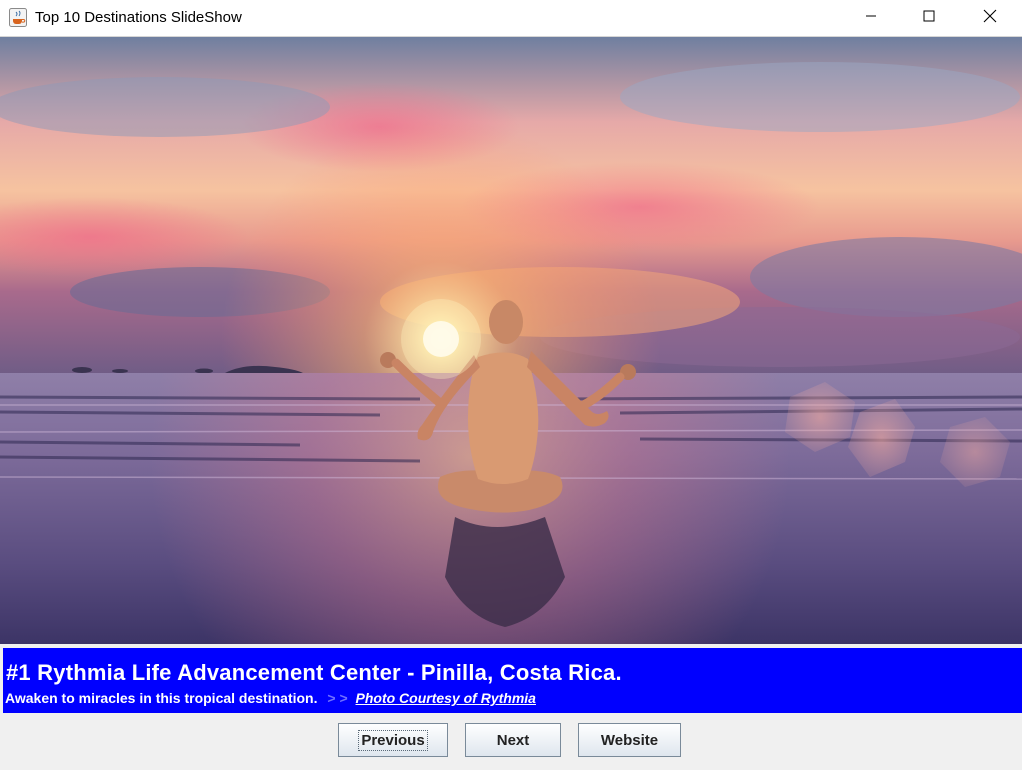 The image size is (1022, 770). I want to click on previous-button: Previous, so click(393, 740).